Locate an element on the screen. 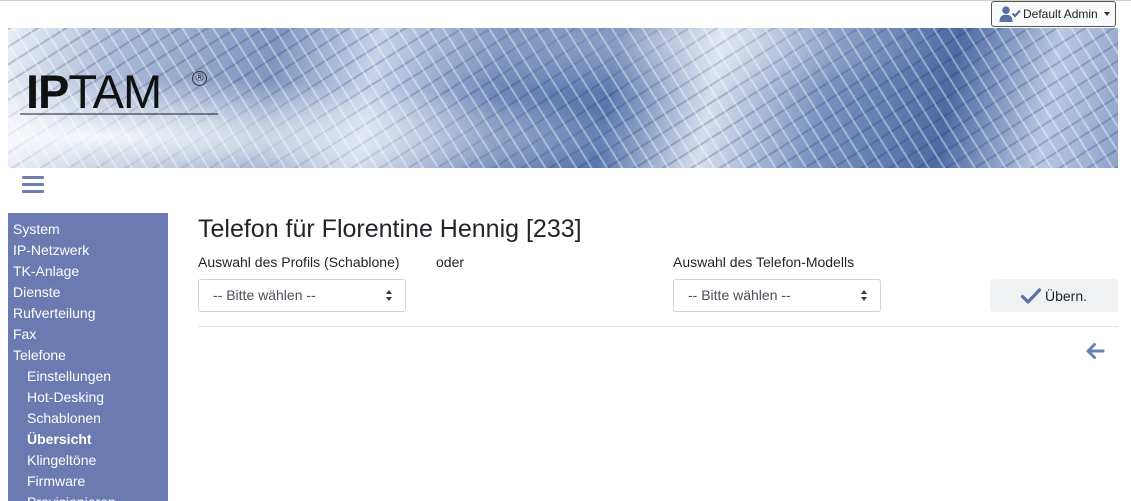 The image size is (1131, 501). sidebar-item-firmware: Firmware is located at coordinates (88, 481).